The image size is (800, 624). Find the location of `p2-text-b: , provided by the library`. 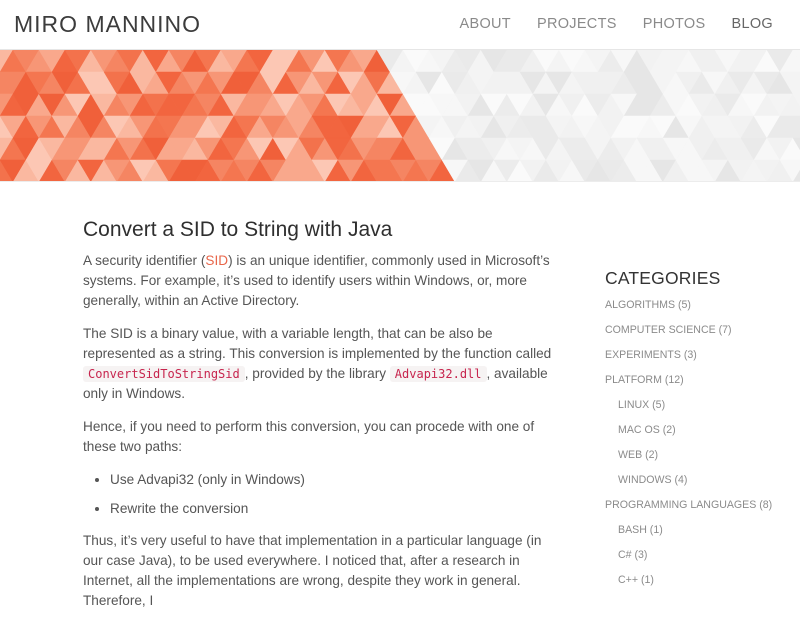

p2-text-b: , provided by the library is located at coordinates (317, 373).